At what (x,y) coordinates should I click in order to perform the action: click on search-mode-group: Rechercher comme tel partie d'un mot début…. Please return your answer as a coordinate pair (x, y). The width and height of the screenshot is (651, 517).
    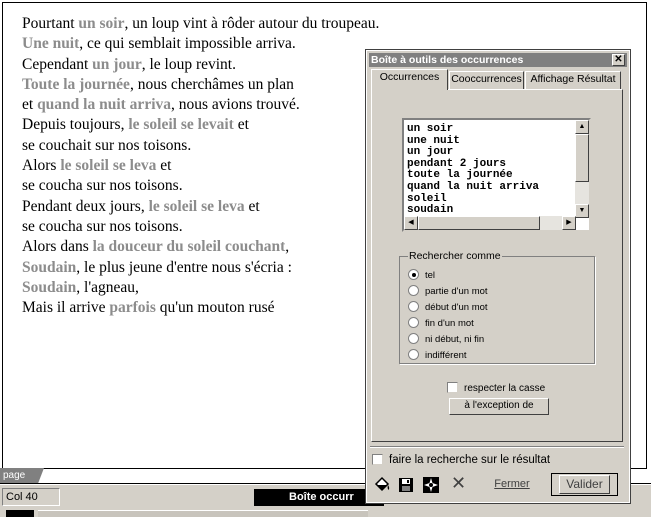
    Looking at the image, I should click on (497, 307).